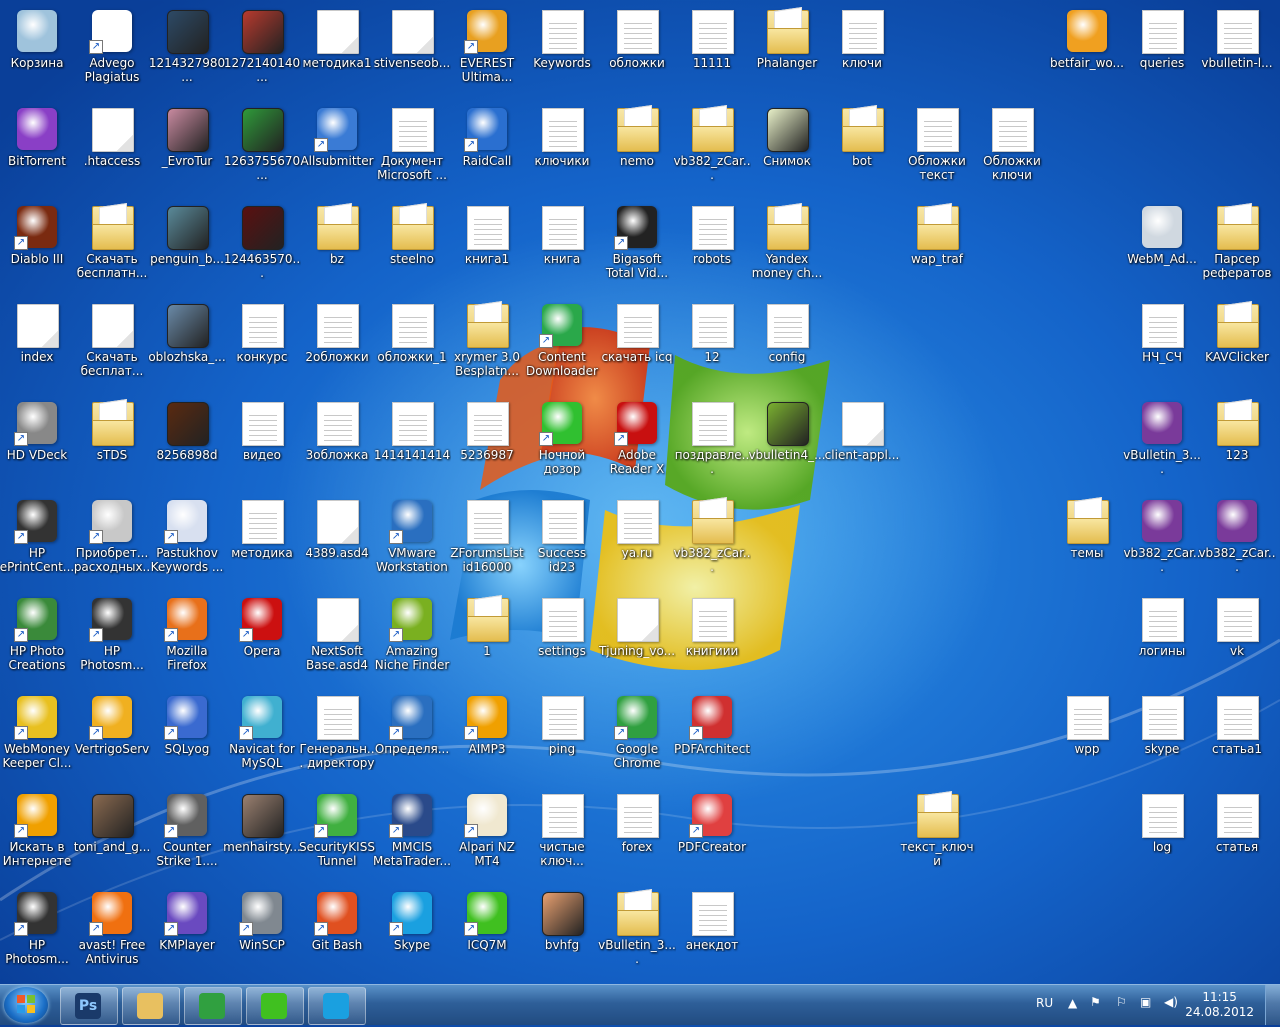 The height and width of the screenshot is (1027, 1280). Describe the element at coordinates (412, 442) in the screenshot. I see `desktop-icon: 1414141414` at that location.